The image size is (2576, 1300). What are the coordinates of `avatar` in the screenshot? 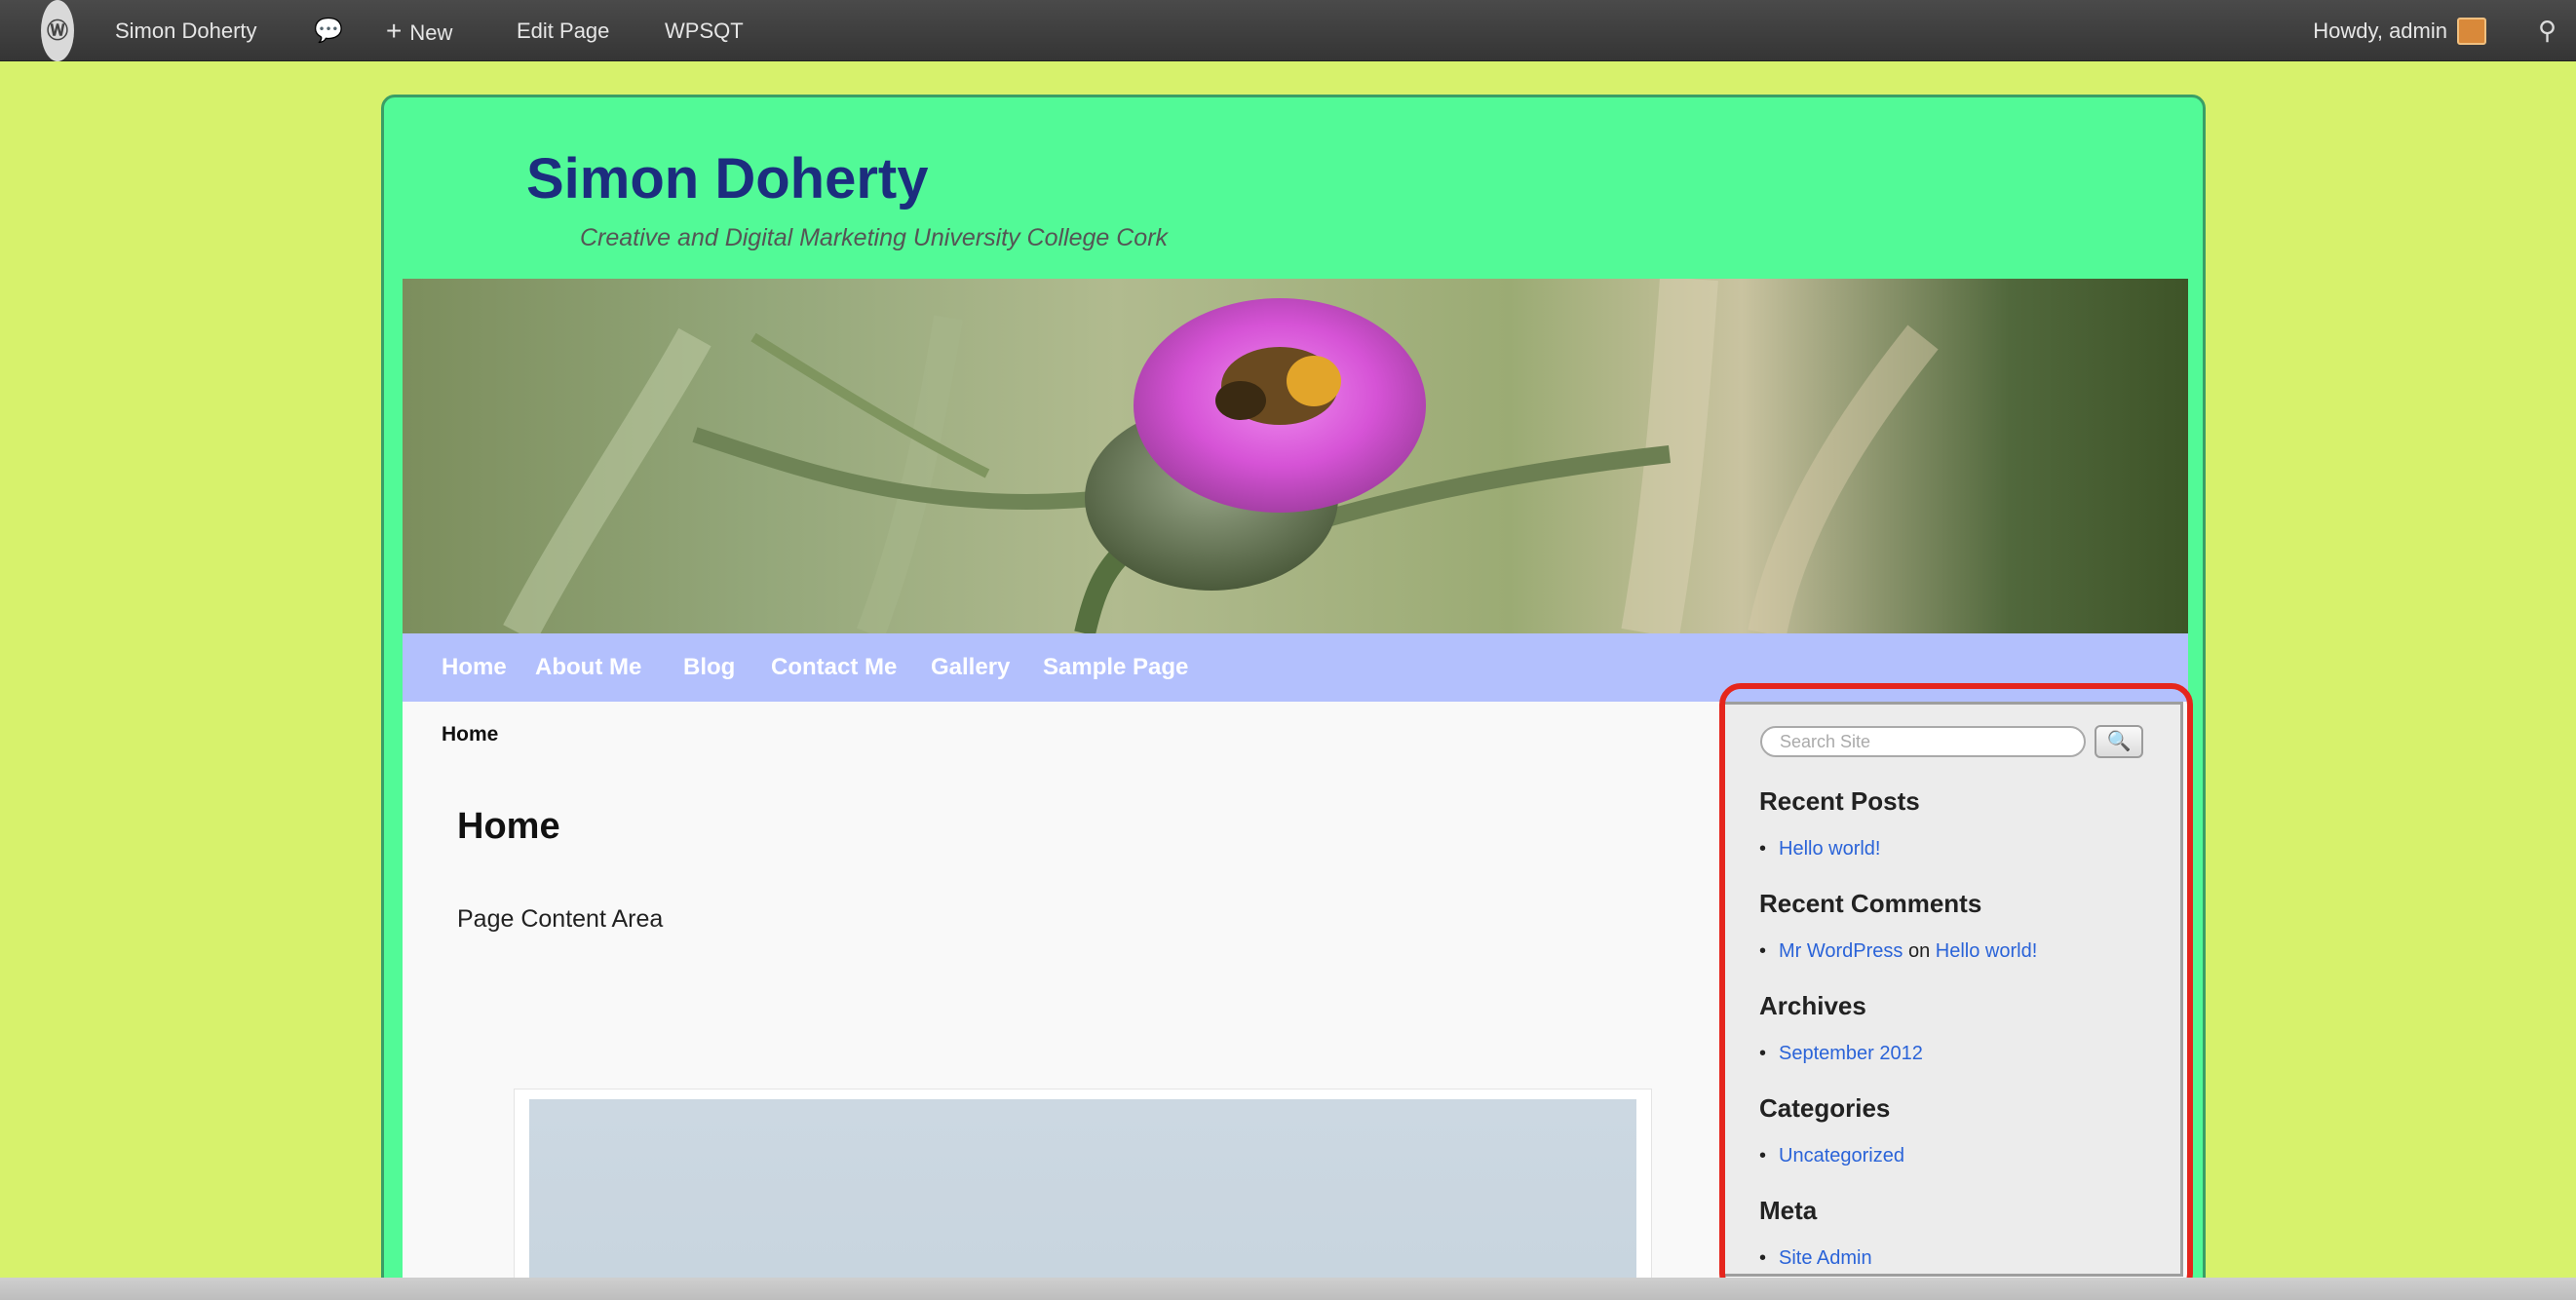 It's located at (2471, 32).